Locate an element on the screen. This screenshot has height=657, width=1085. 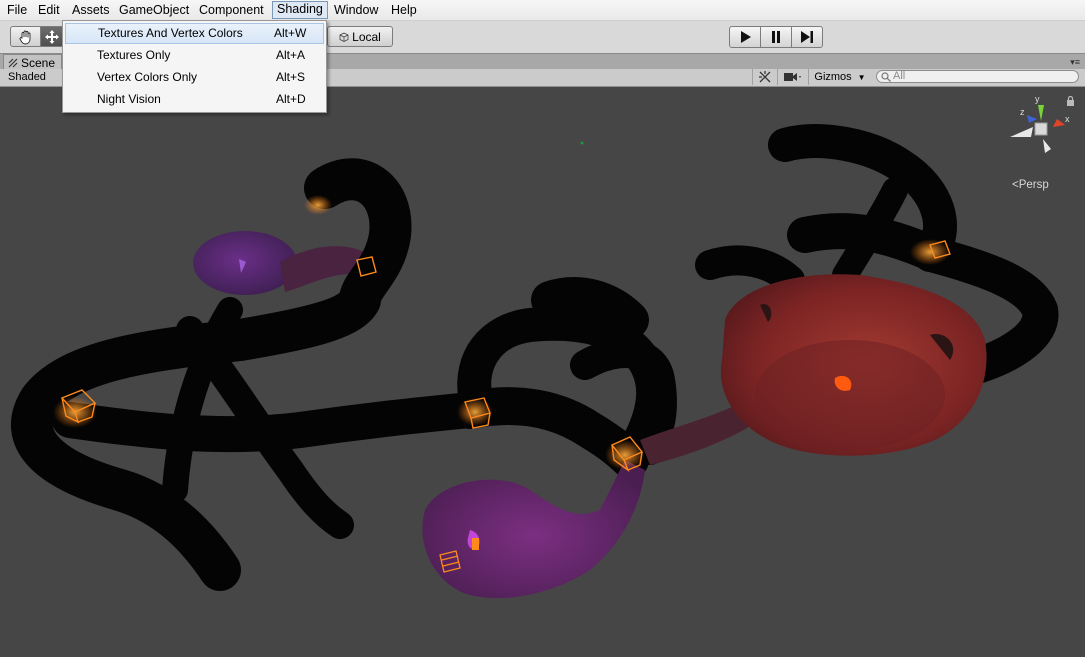
playback-controls is located at coordinates (776, 37).